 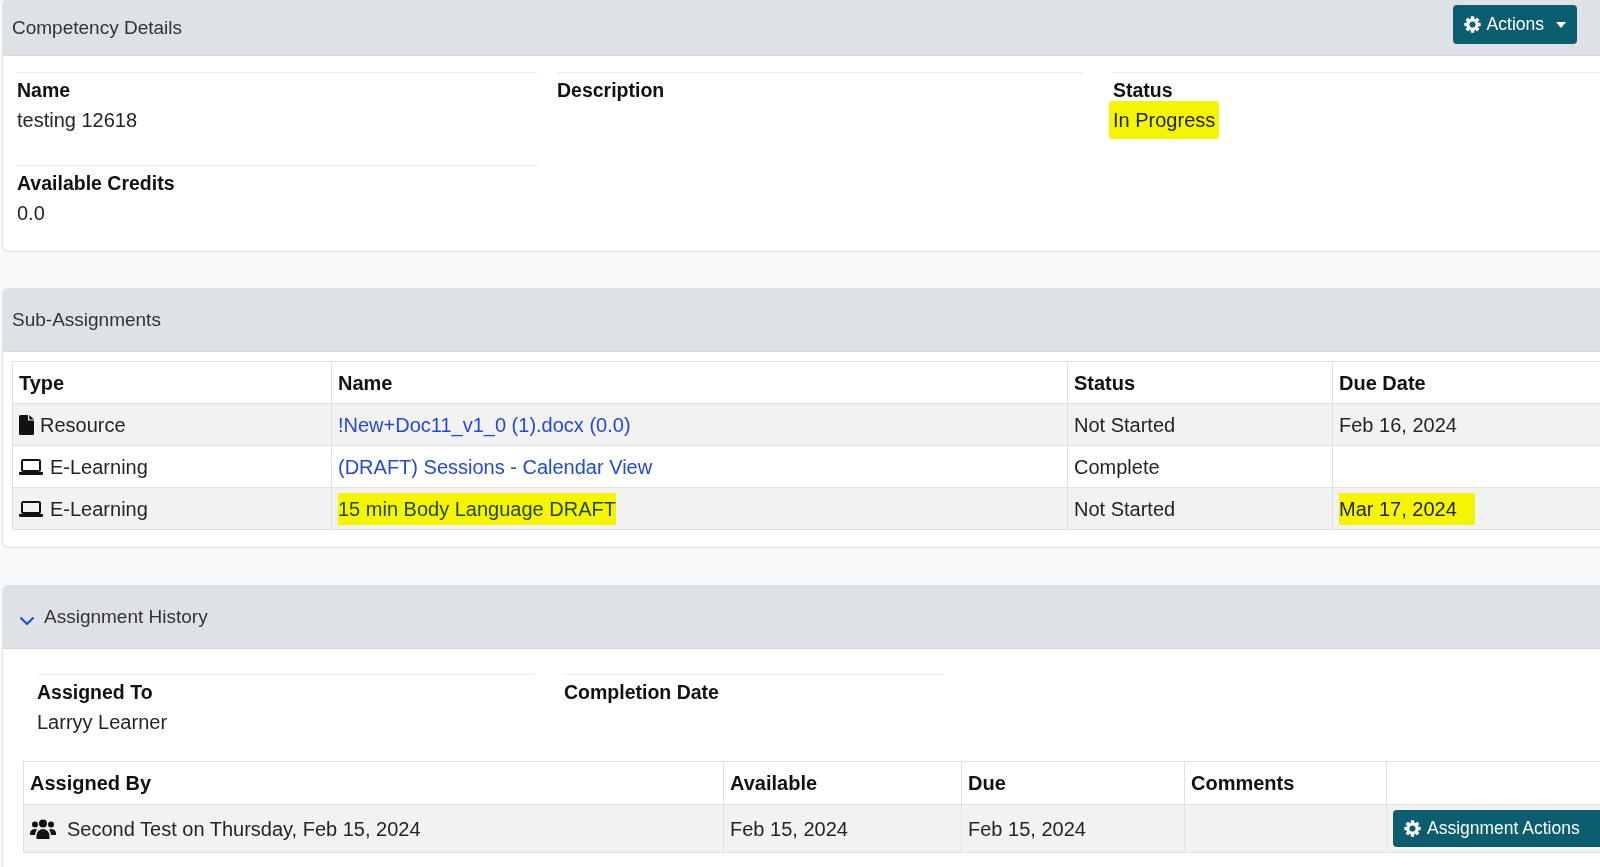 What do you see at coordinates (495, 466) in the screenshot?
I see `assignment-link: (DRAFT) Sessions - Calendar View` at bounding box center [495, 466].